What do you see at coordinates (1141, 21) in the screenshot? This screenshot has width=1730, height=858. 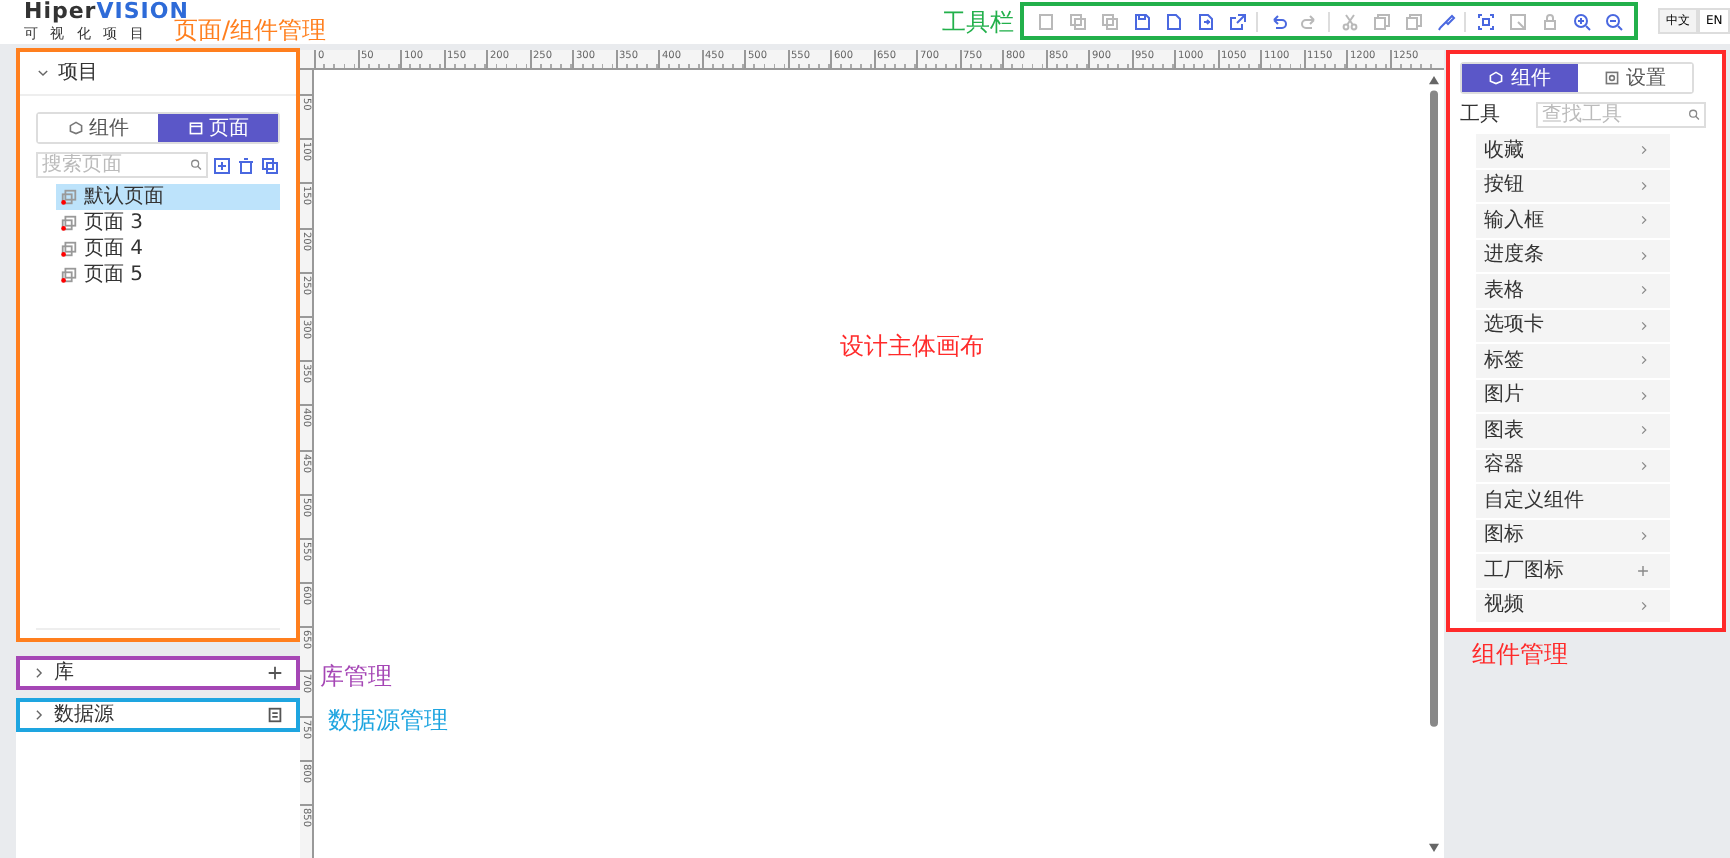 I see `save-icon` at bounding box center [1141, 21].